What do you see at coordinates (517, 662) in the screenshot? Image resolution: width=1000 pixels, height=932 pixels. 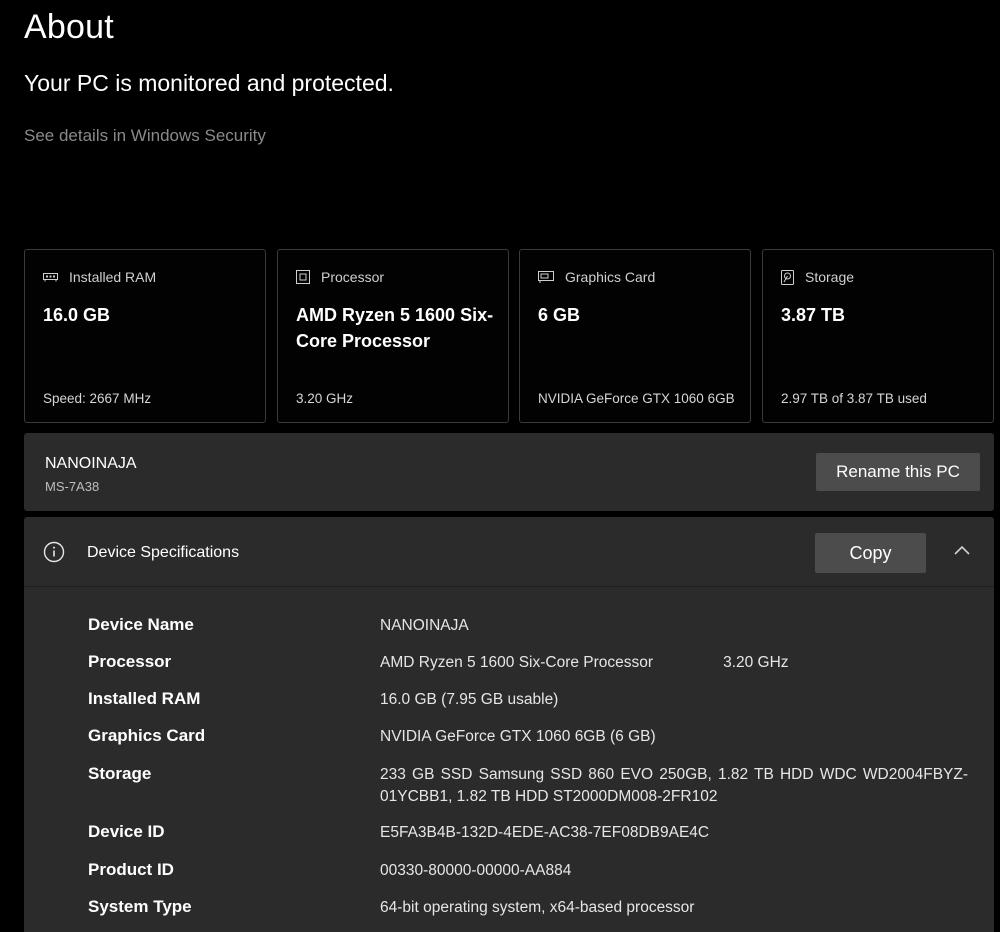 I see `spec-value: AMD Ryzen 5 1600 Six-Core Processor` at bounding box center [517, 662].